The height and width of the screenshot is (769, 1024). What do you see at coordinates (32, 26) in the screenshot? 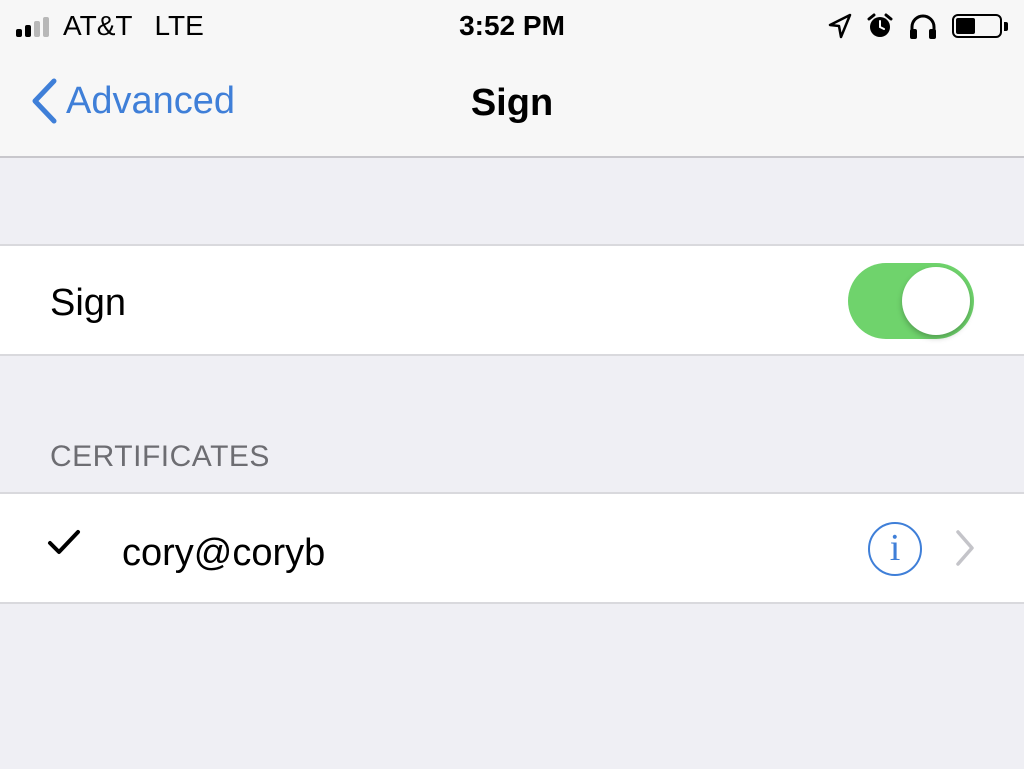
I see `signal-strength-icon` at bounding box center [32, 26].